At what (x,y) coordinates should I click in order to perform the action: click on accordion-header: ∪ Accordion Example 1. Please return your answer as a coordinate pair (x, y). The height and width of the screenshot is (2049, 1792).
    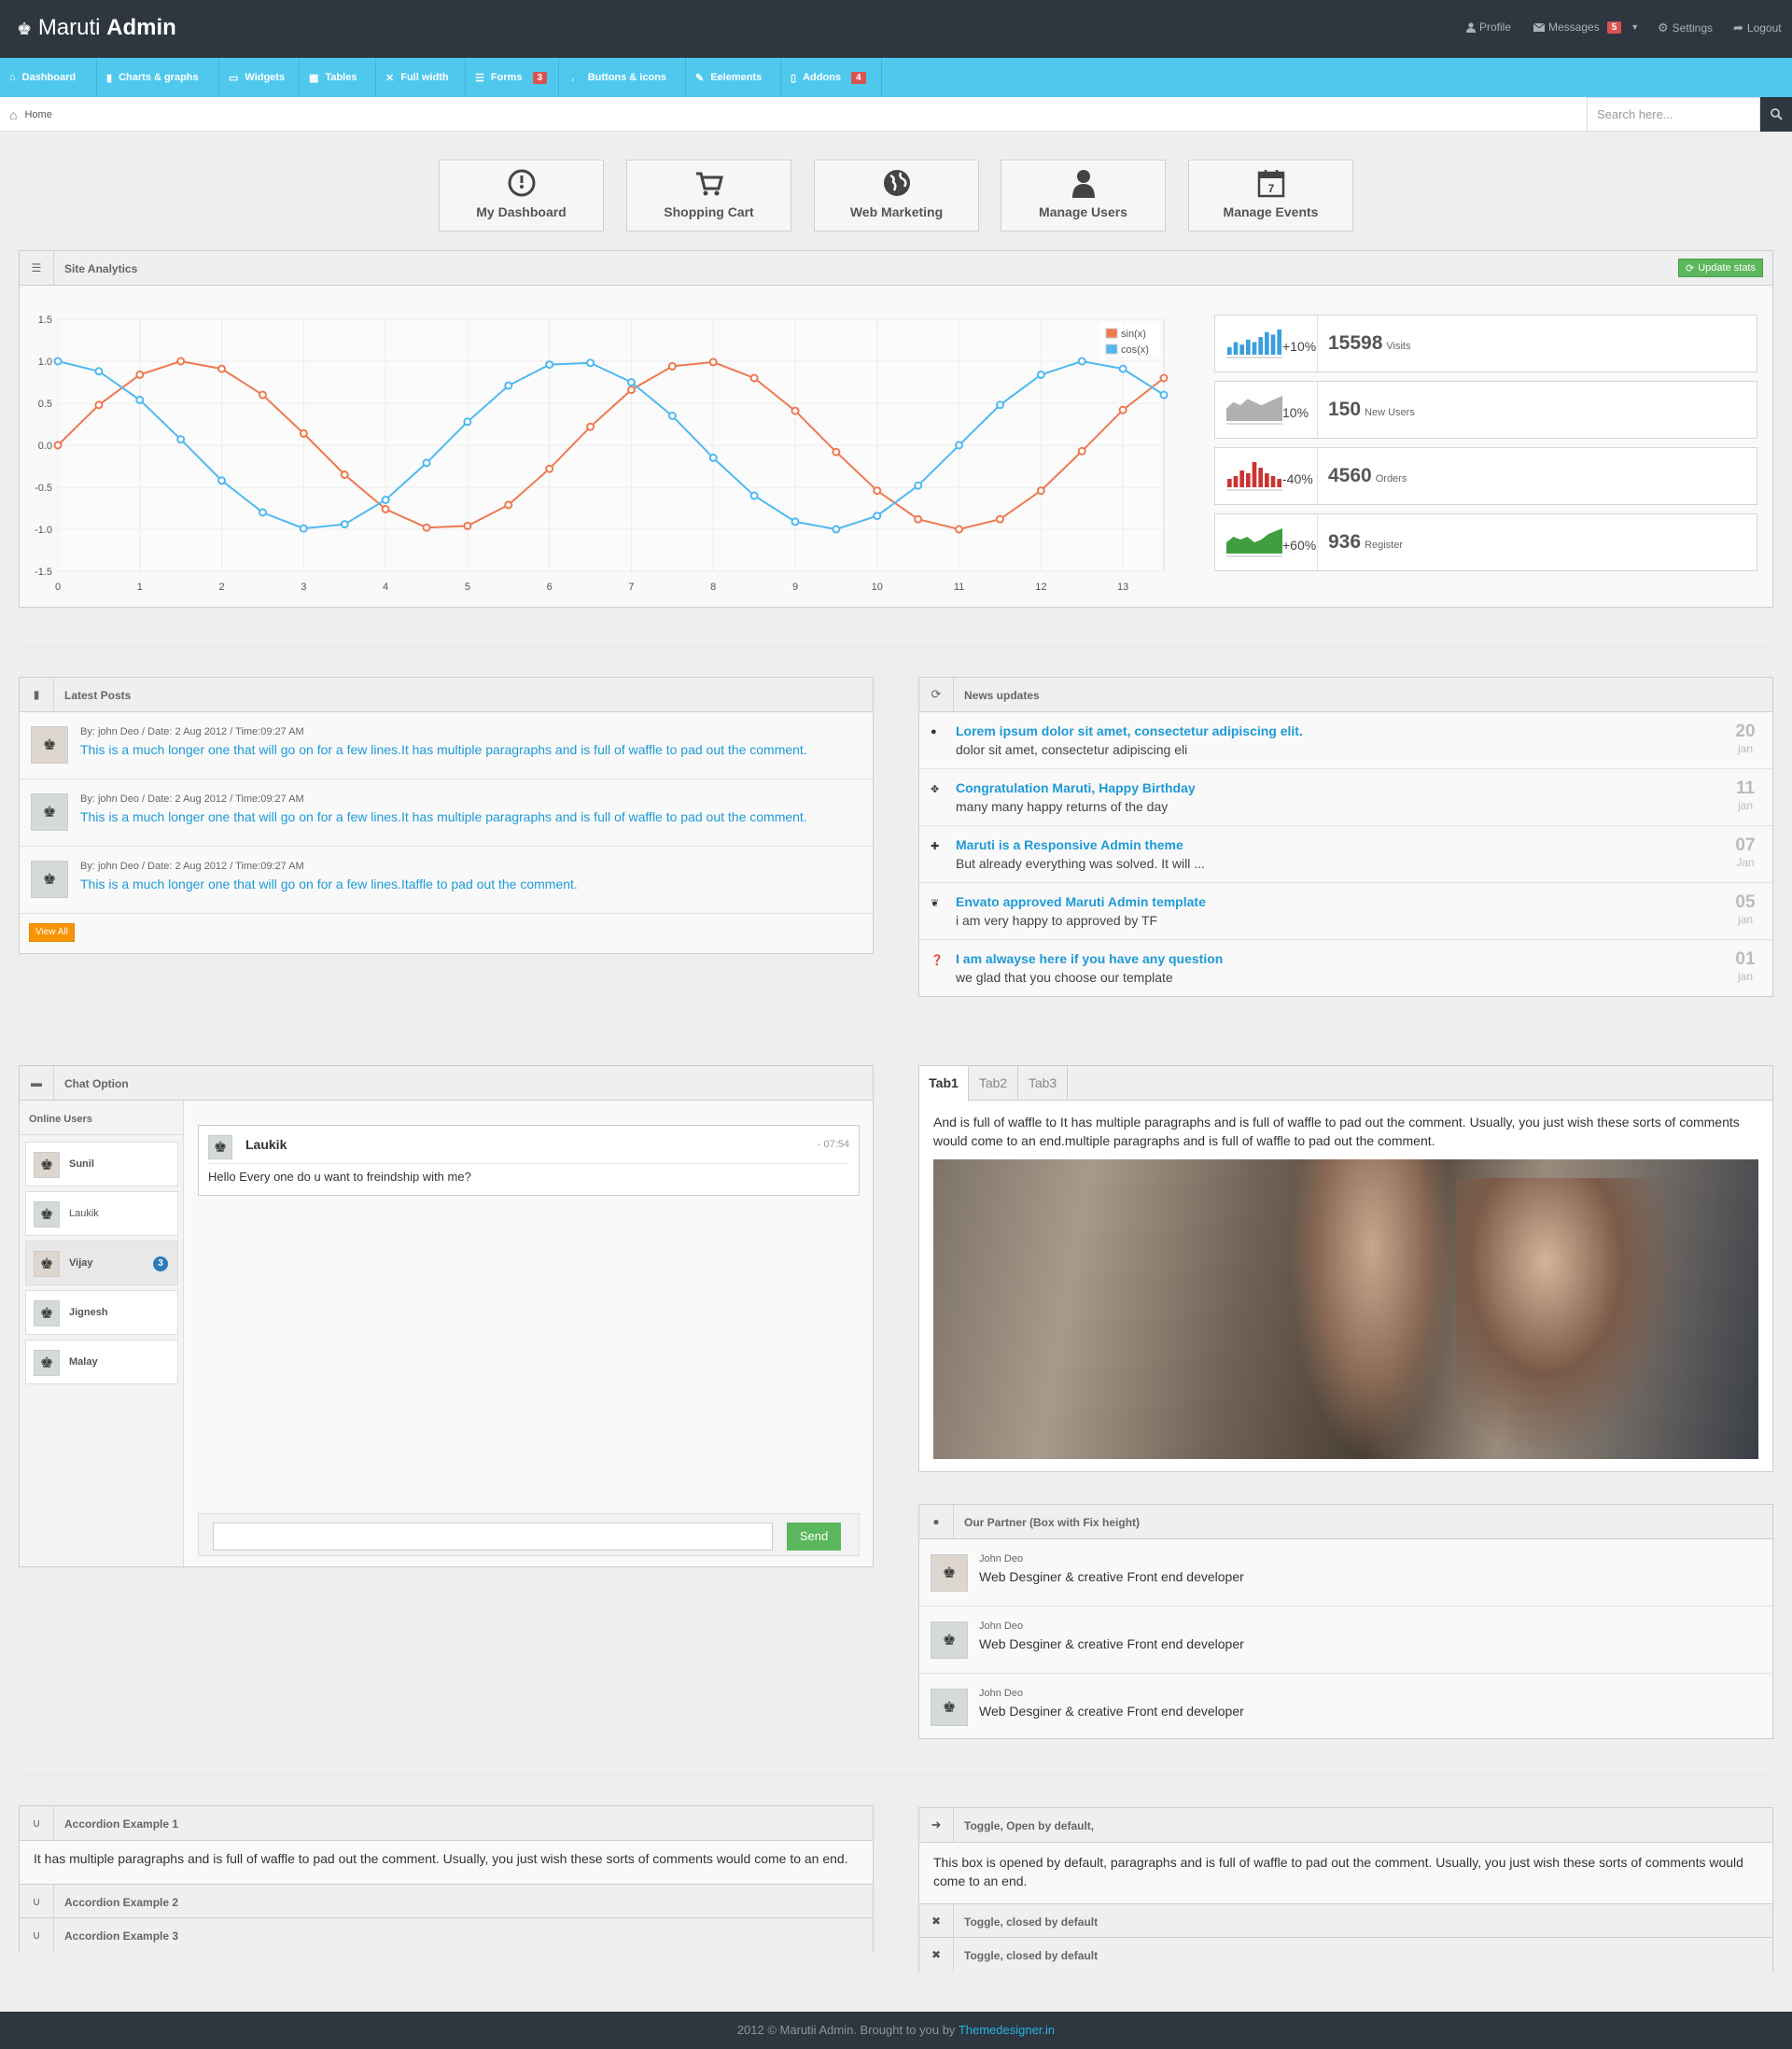
    Looking at the image, I should click on (446, 1823).